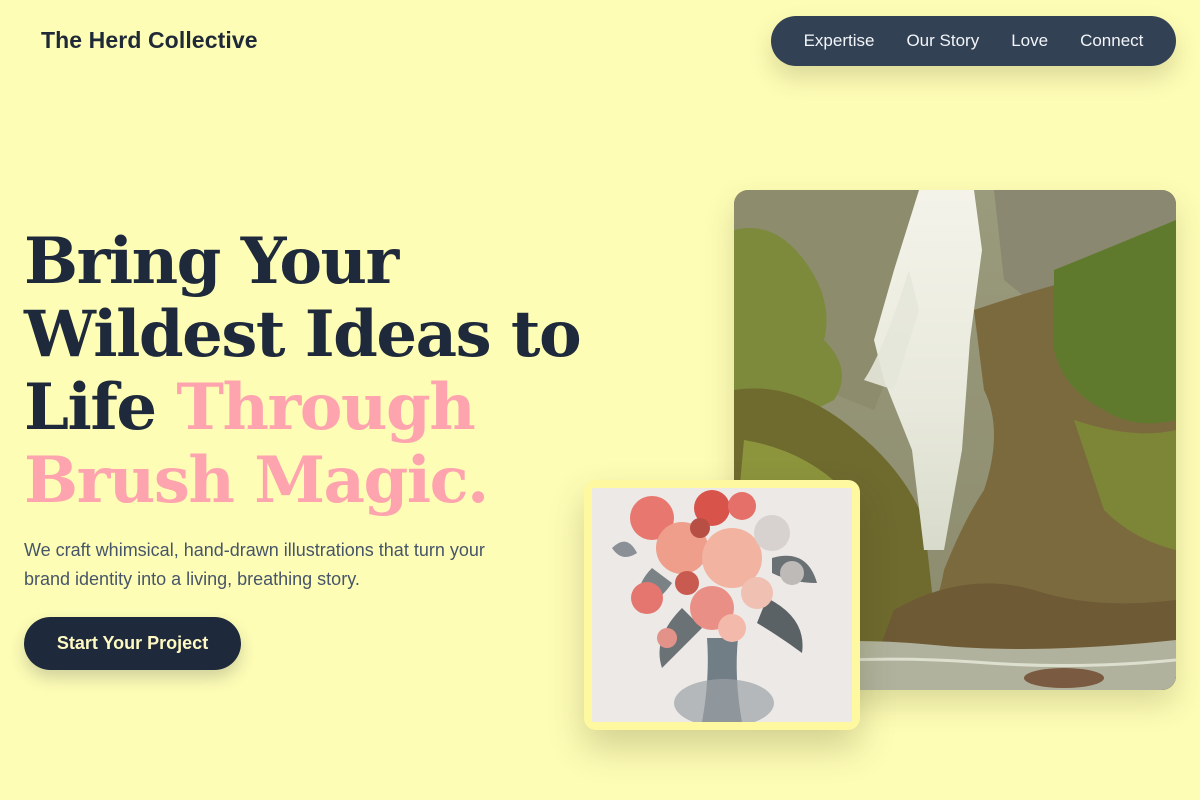  I want to click on nav-item-love: Love, so click(1029, 41).